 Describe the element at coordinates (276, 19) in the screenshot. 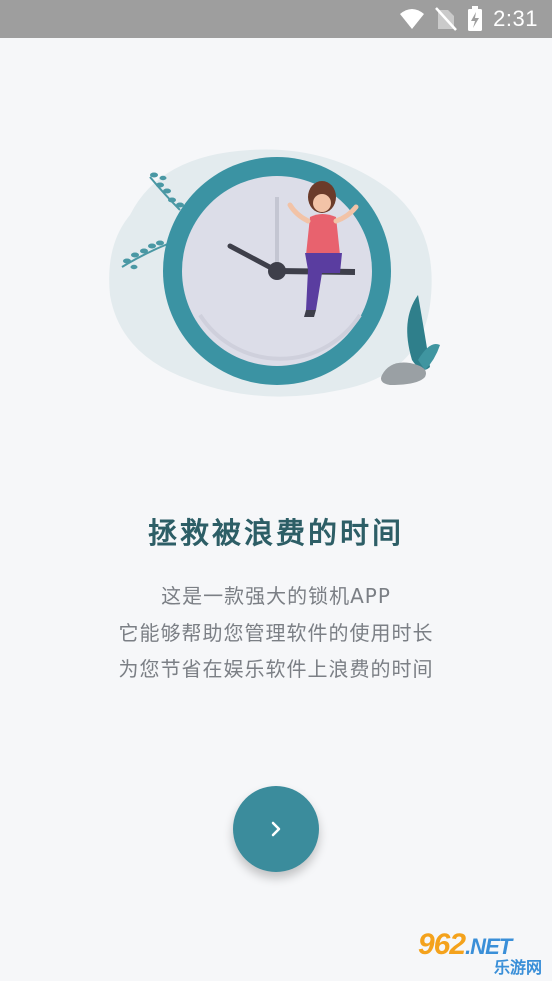

I see `status-bar: 2:31` at that location.